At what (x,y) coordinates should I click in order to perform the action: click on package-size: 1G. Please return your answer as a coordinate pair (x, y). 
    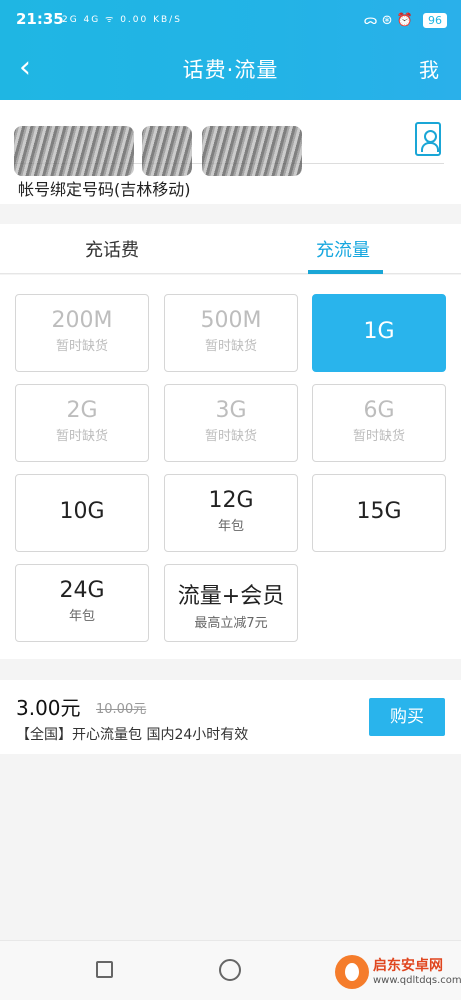
    Looking at the image, I should click on (379, 331).